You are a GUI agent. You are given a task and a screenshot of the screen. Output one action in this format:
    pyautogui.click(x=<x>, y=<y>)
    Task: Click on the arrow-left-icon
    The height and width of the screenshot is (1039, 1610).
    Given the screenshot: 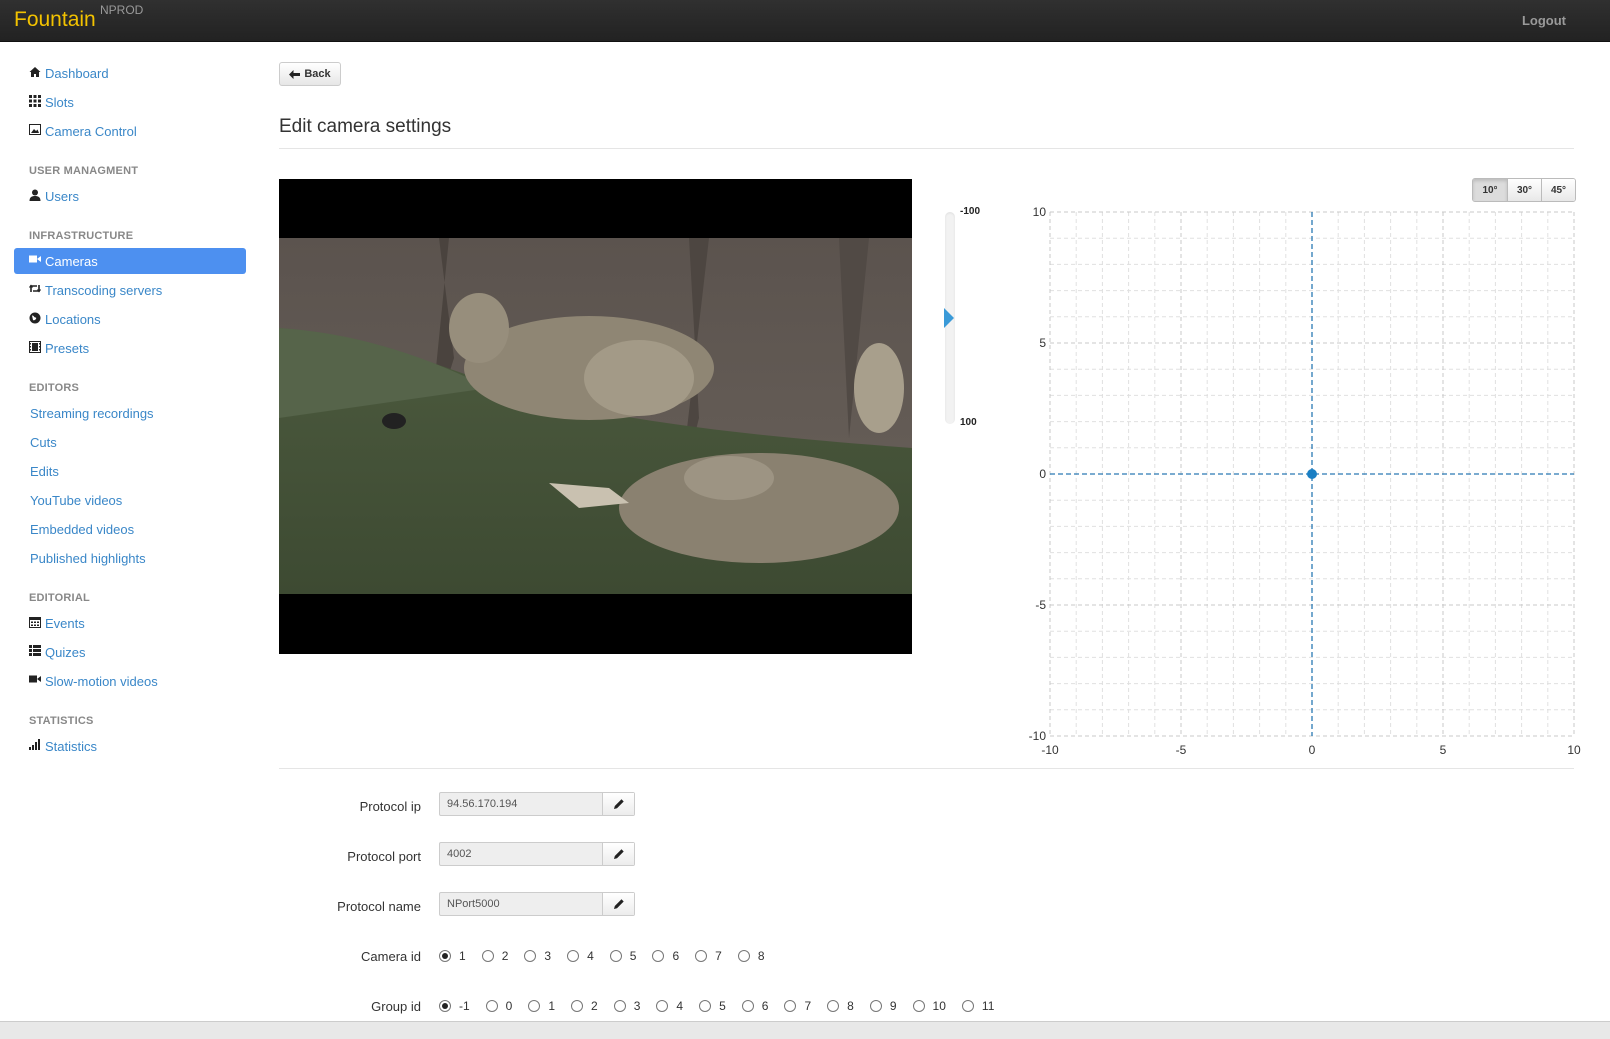 What is the action you would take?
    pyautogui.click(x=295, y=74)
    